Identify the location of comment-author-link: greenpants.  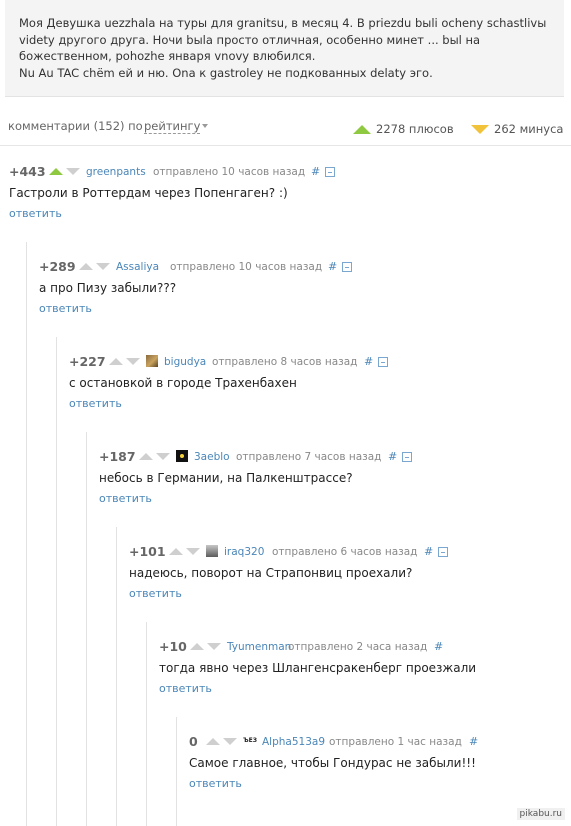
(116, 172).